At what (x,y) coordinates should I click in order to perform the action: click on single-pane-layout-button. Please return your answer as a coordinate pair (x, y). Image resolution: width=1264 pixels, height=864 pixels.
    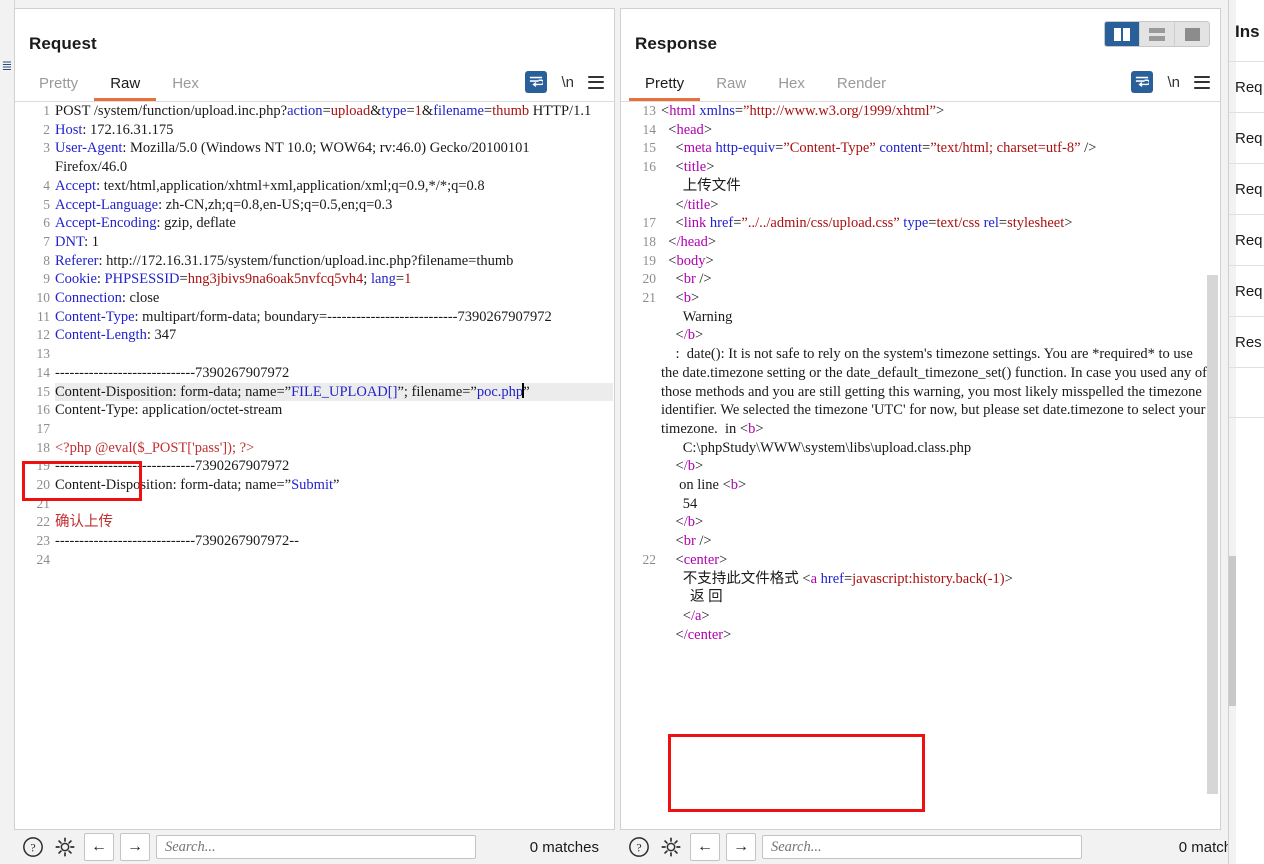
    Looking at the image, I should click on (1192, 34).